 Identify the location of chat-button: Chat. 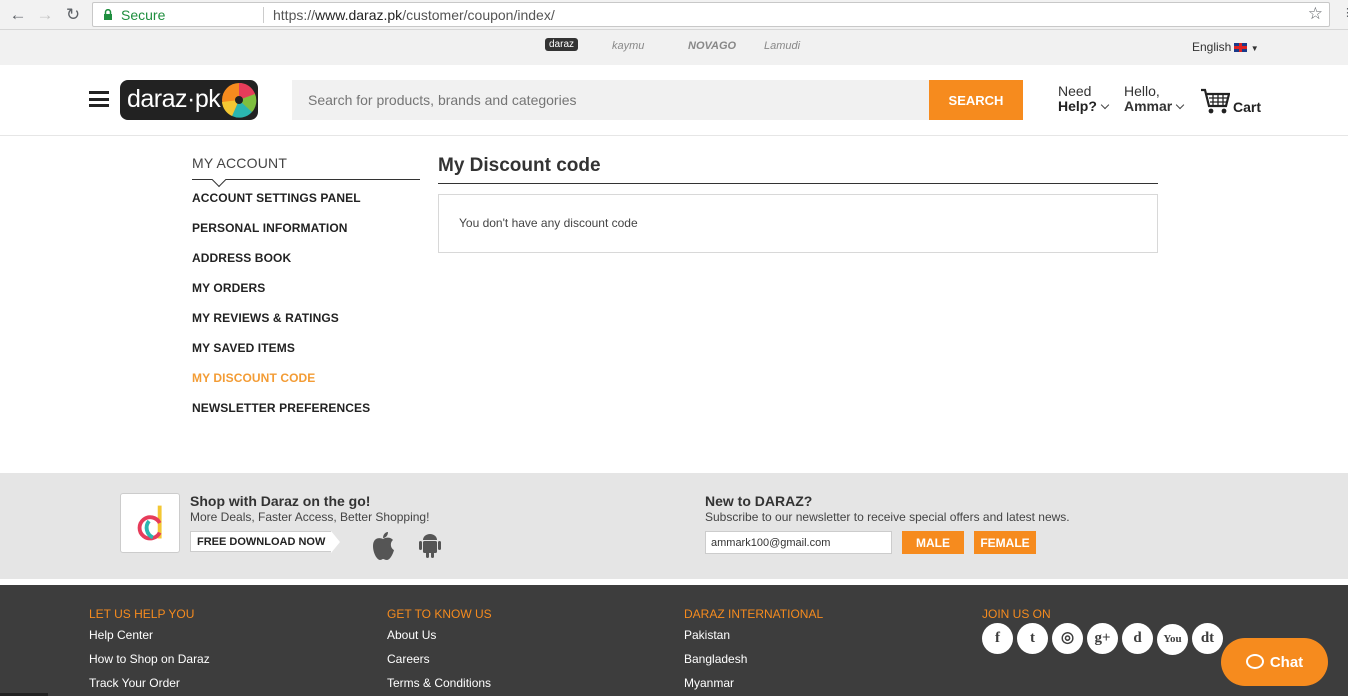
(1274, 662).